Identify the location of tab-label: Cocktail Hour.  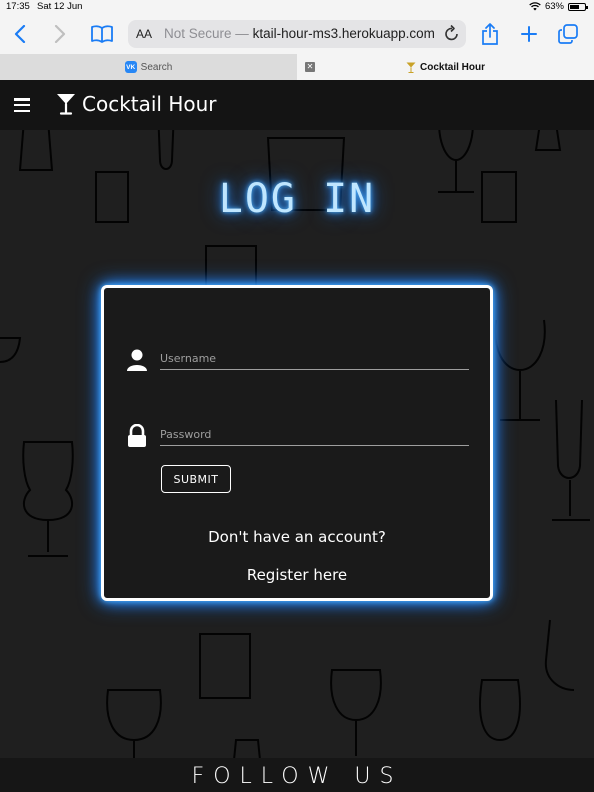
(452, 67).